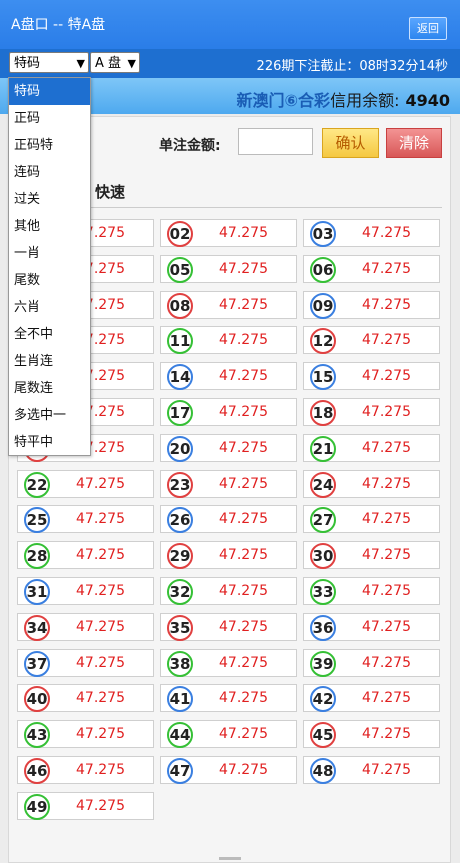 The height and width of the screenshot is (863, 460). I want to click on number-ball: 48, so click(323, 771).